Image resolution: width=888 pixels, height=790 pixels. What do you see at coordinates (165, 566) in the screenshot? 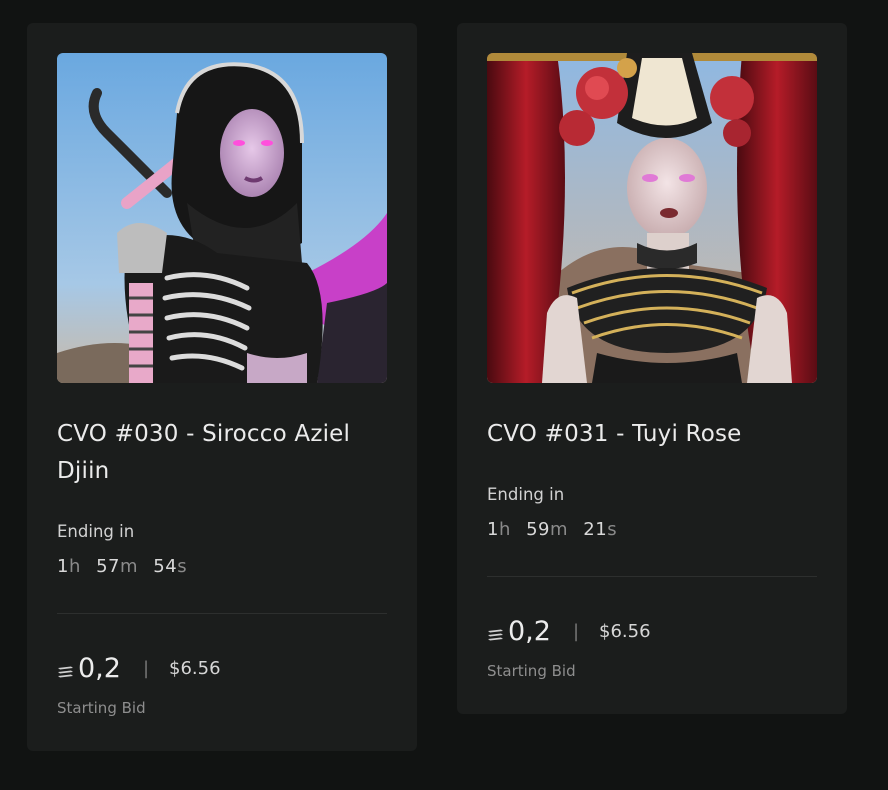
I see `countdown-seconds: 54` at bounding box center [165, 566].